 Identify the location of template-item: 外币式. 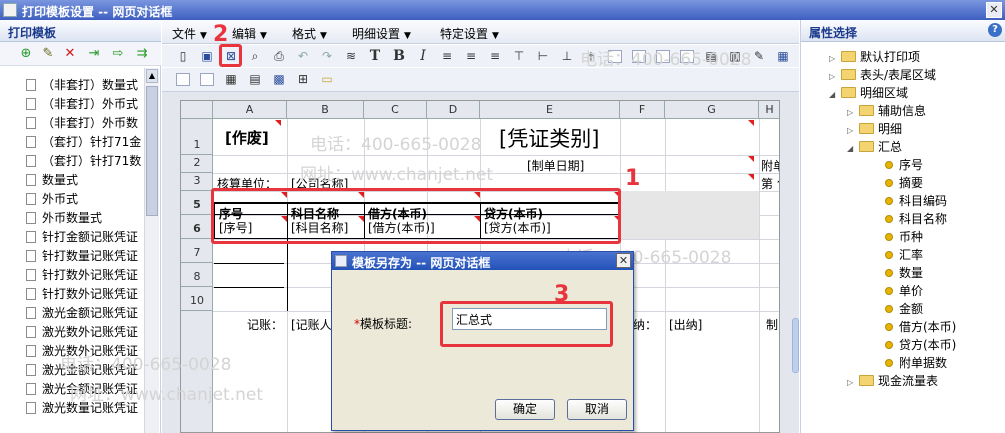
(52, 199).